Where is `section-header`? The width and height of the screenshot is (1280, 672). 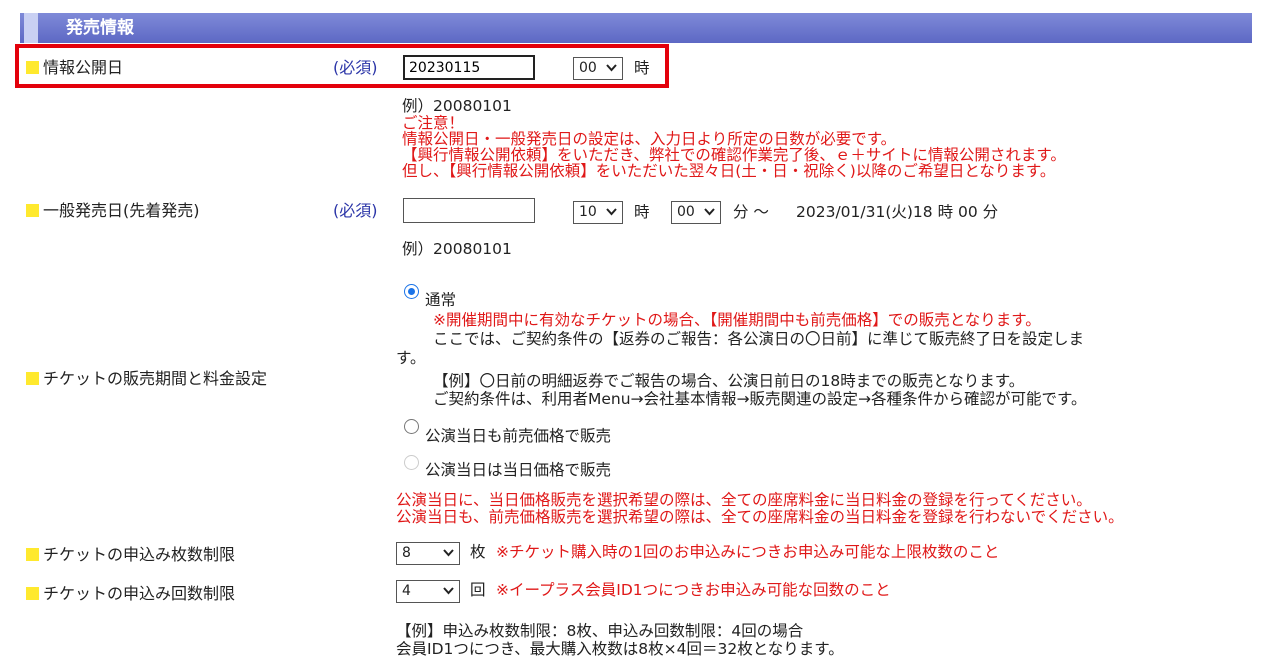 section-header is located at coordinates (636, 28).